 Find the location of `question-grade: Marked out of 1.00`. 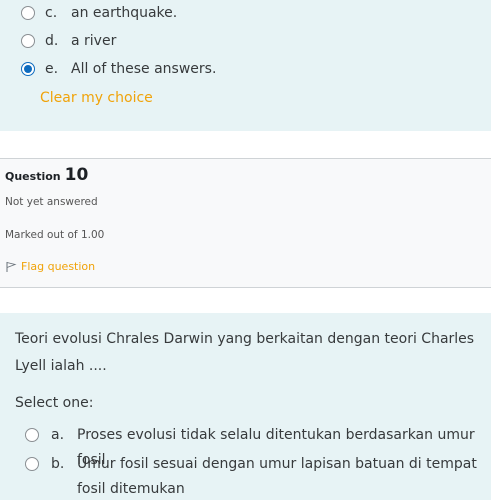

question-grade: Marked out of 1.00 is located at coordinates (55, 235).